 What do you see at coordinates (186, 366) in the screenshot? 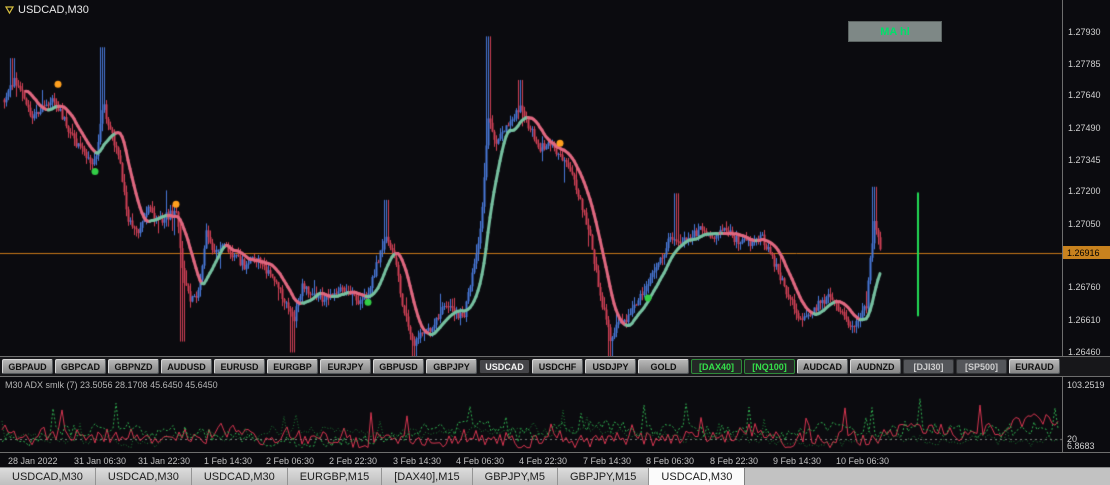
I see `symbol-button-audusd: AUDUSD` at bounding box center [186, 366].